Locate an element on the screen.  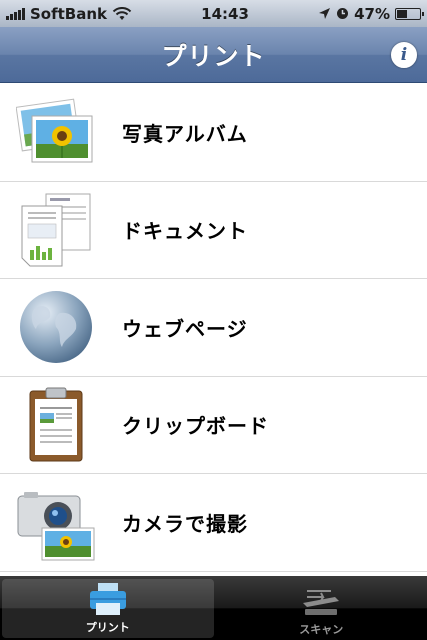
camera-icon is located at coordinates (56, 526).